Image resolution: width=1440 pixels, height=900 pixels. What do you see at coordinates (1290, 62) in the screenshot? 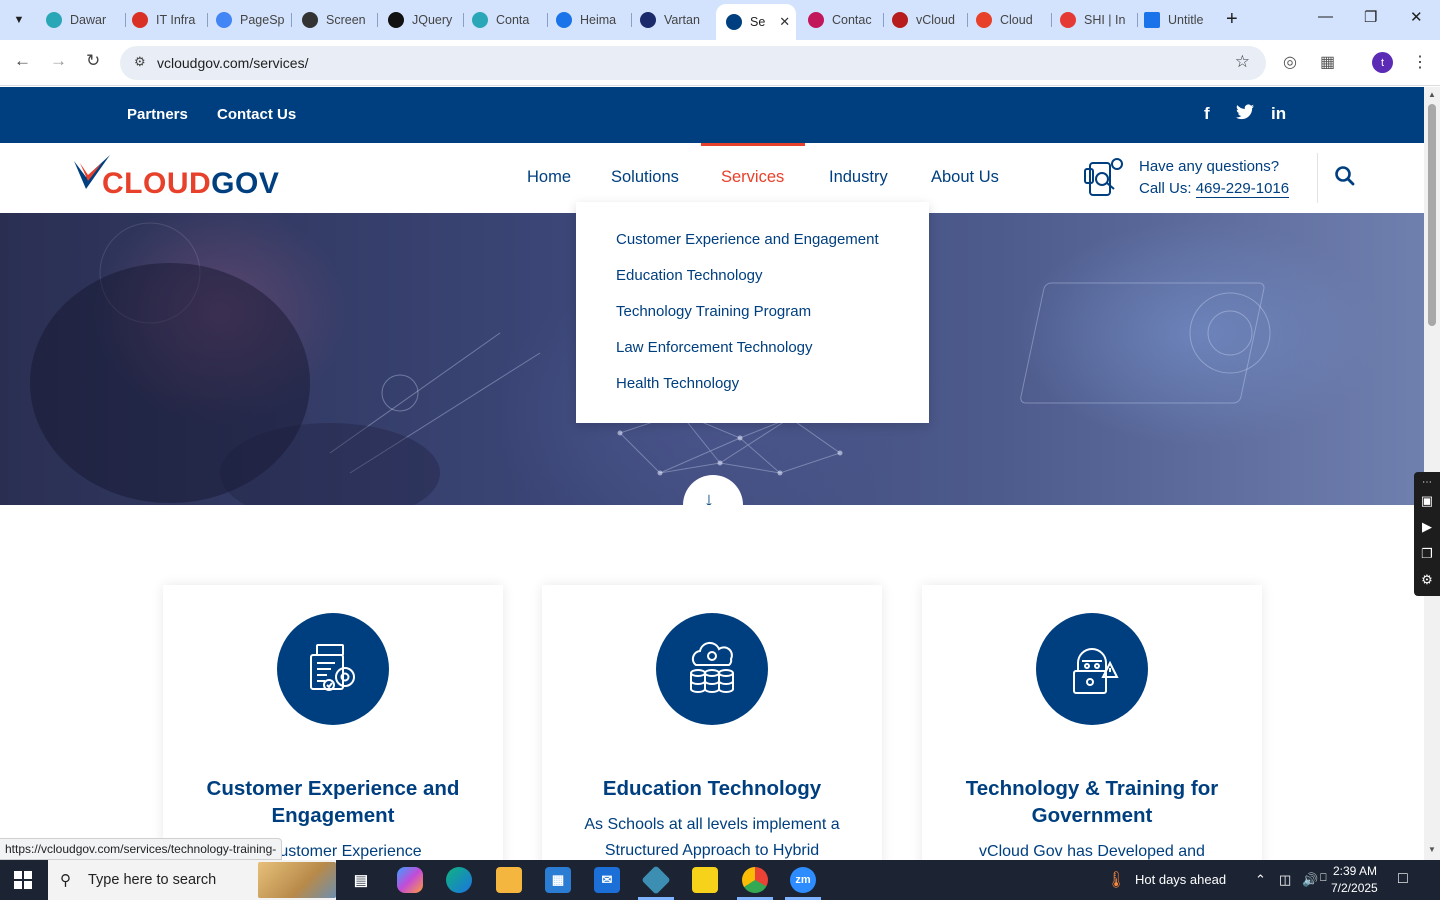
I see `translate-icon: ◎` at bounding box center [1290, 62].